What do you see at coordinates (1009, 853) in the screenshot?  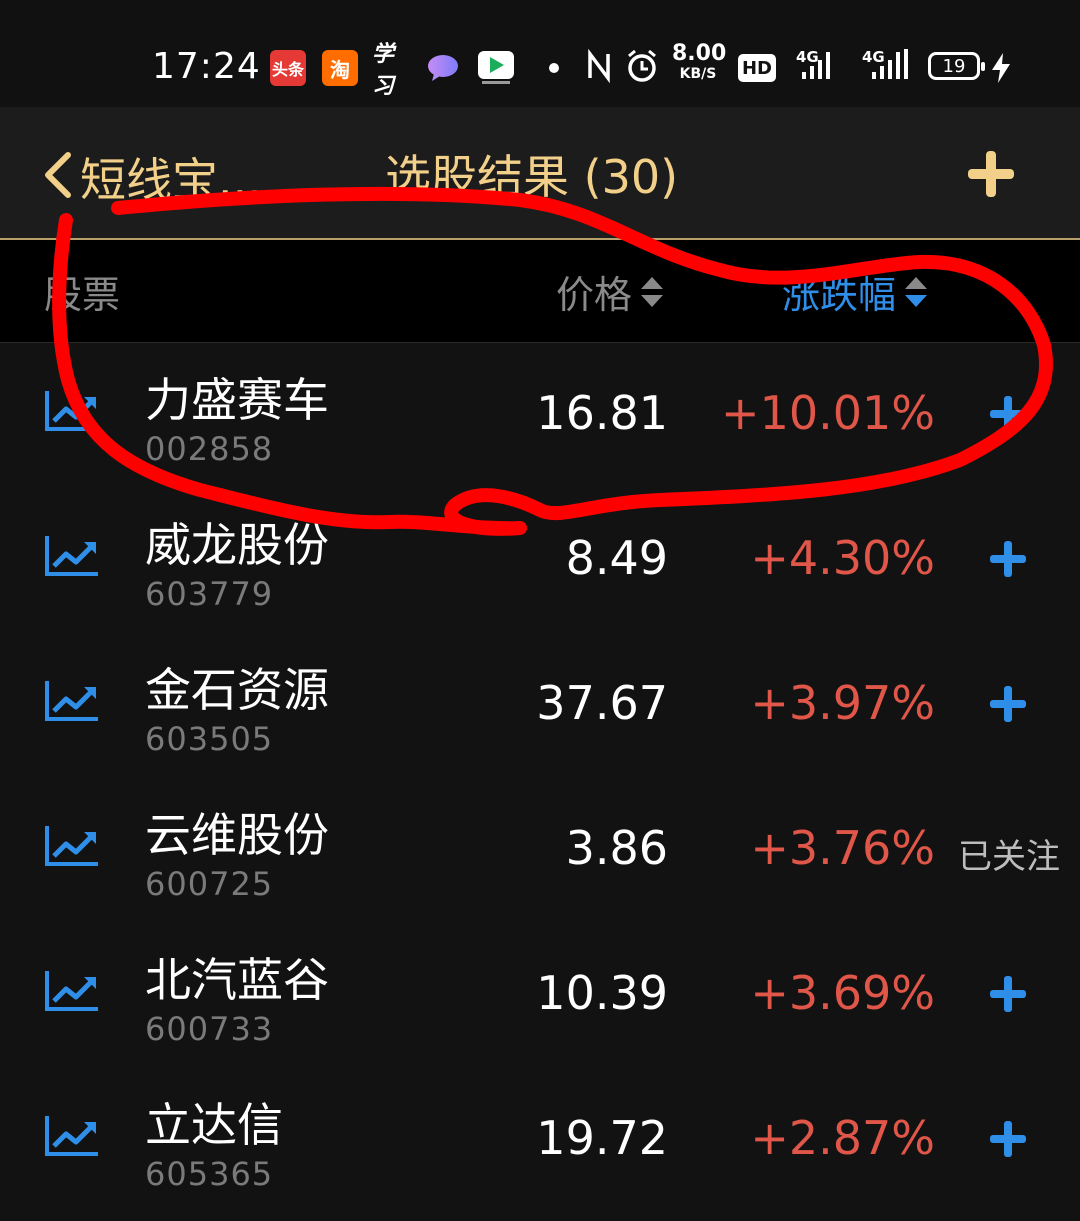 I see `followed-label: 已关注` at bounding box center [1009, 853].